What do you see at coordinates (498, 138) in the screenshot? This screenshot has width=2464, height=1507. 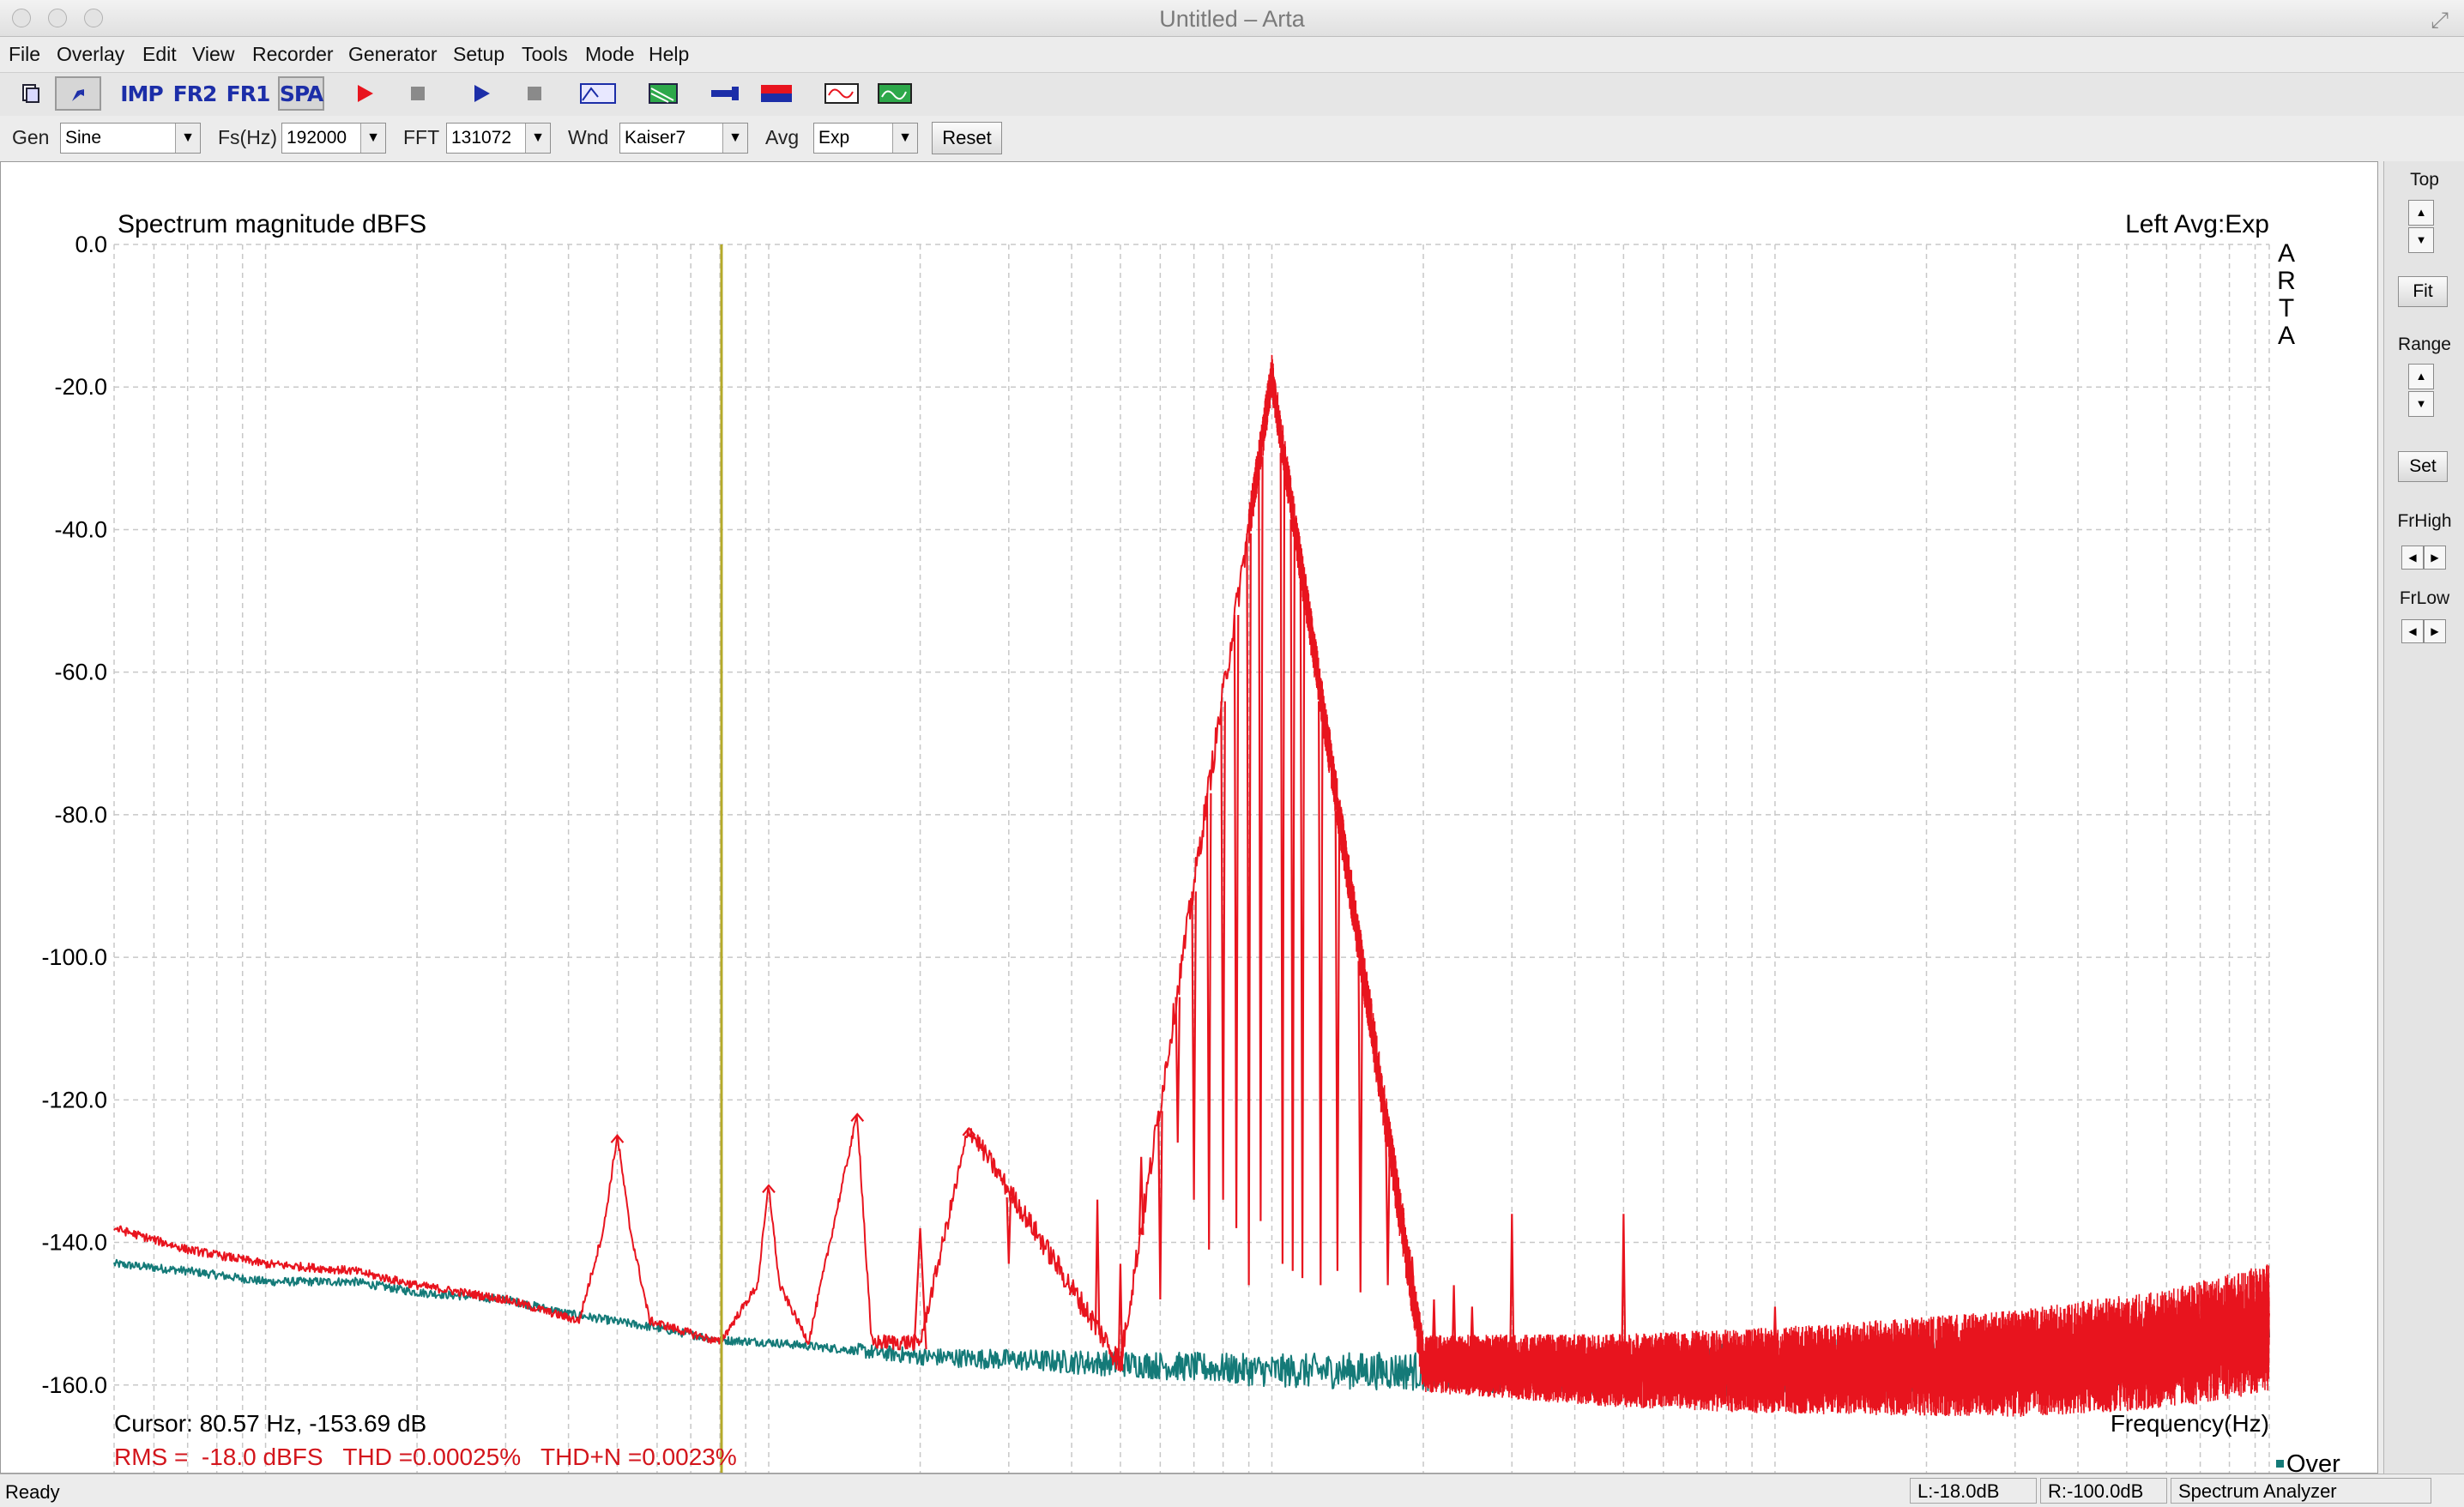 I see `fft-select: 131072 ▼` at bounding box center [498, 138].